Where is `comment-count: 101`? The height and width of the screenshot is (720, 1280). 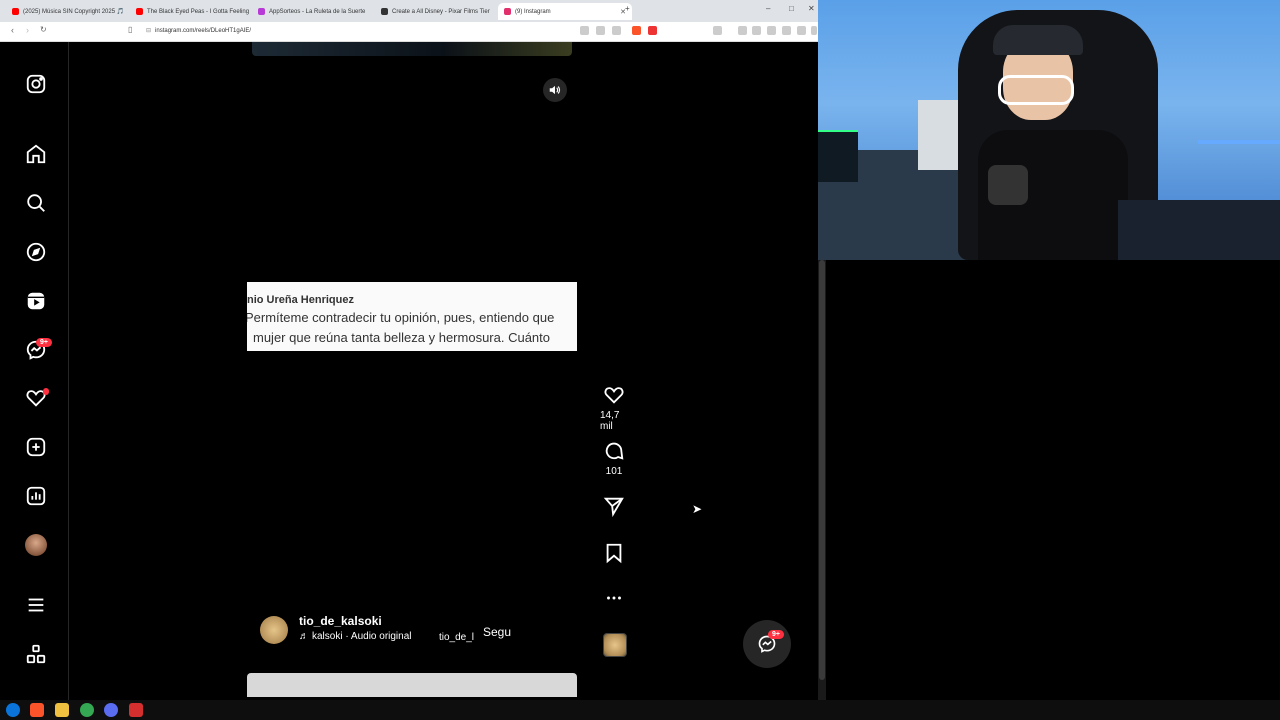 comment-count: 101 is located at coordinates (614, 471).